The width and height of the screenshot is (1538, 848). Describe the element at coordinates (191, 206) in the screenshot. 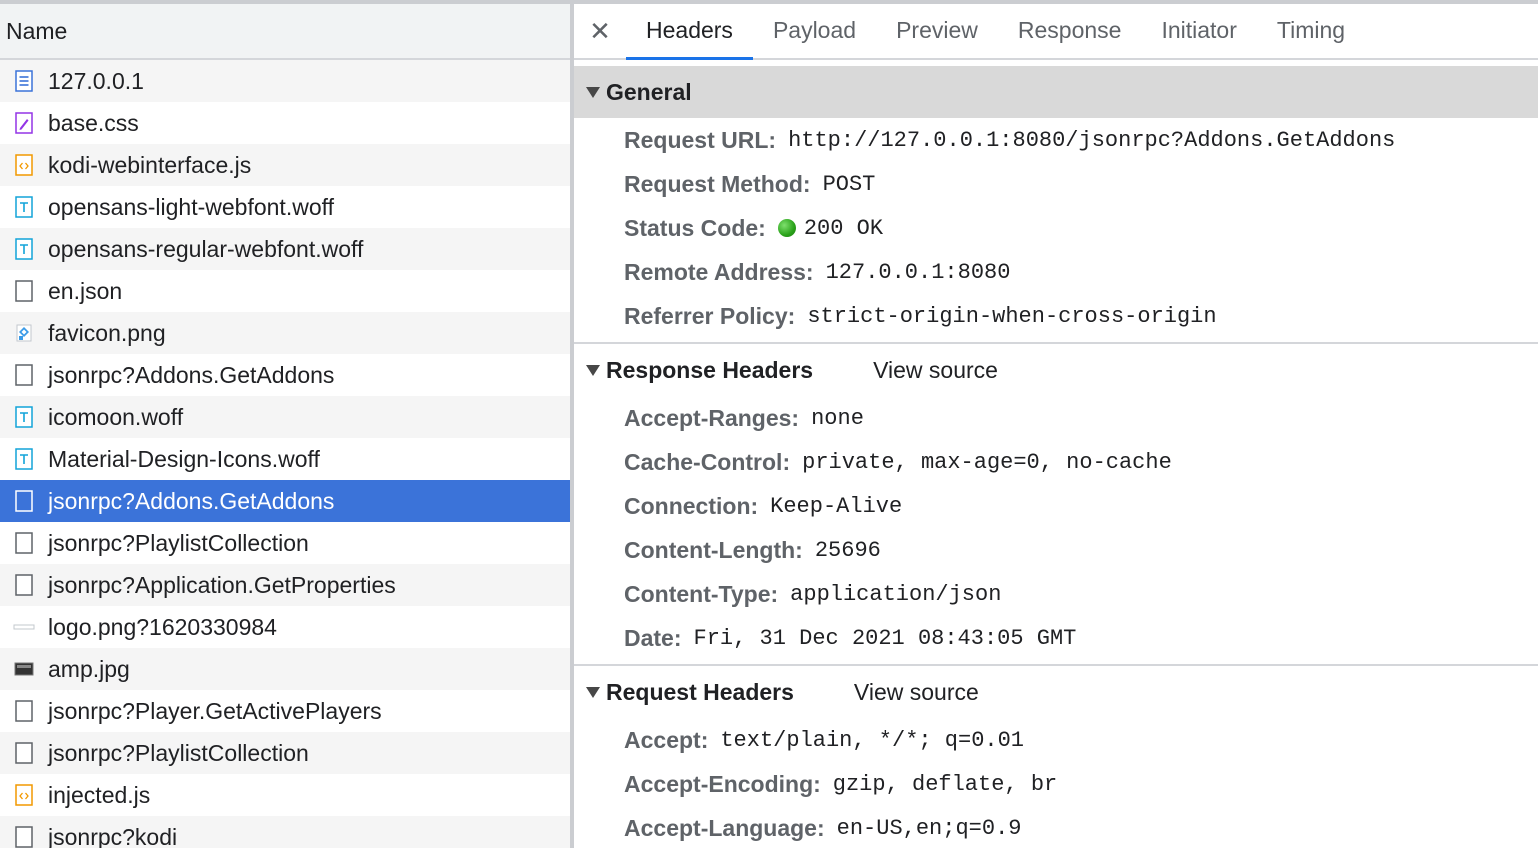

I see `request-name: opensans-light-webfont.woff` at that location.